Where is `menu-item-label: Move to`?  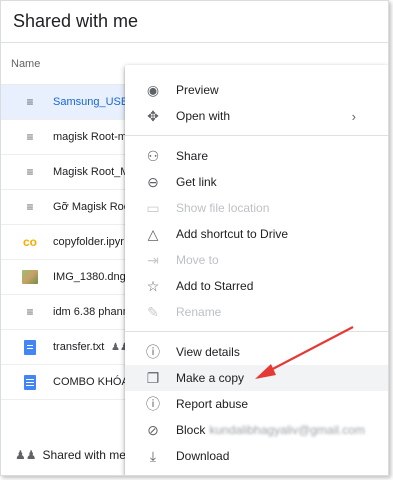 menu-item-label: Move to is located at coordinates (197, 260).